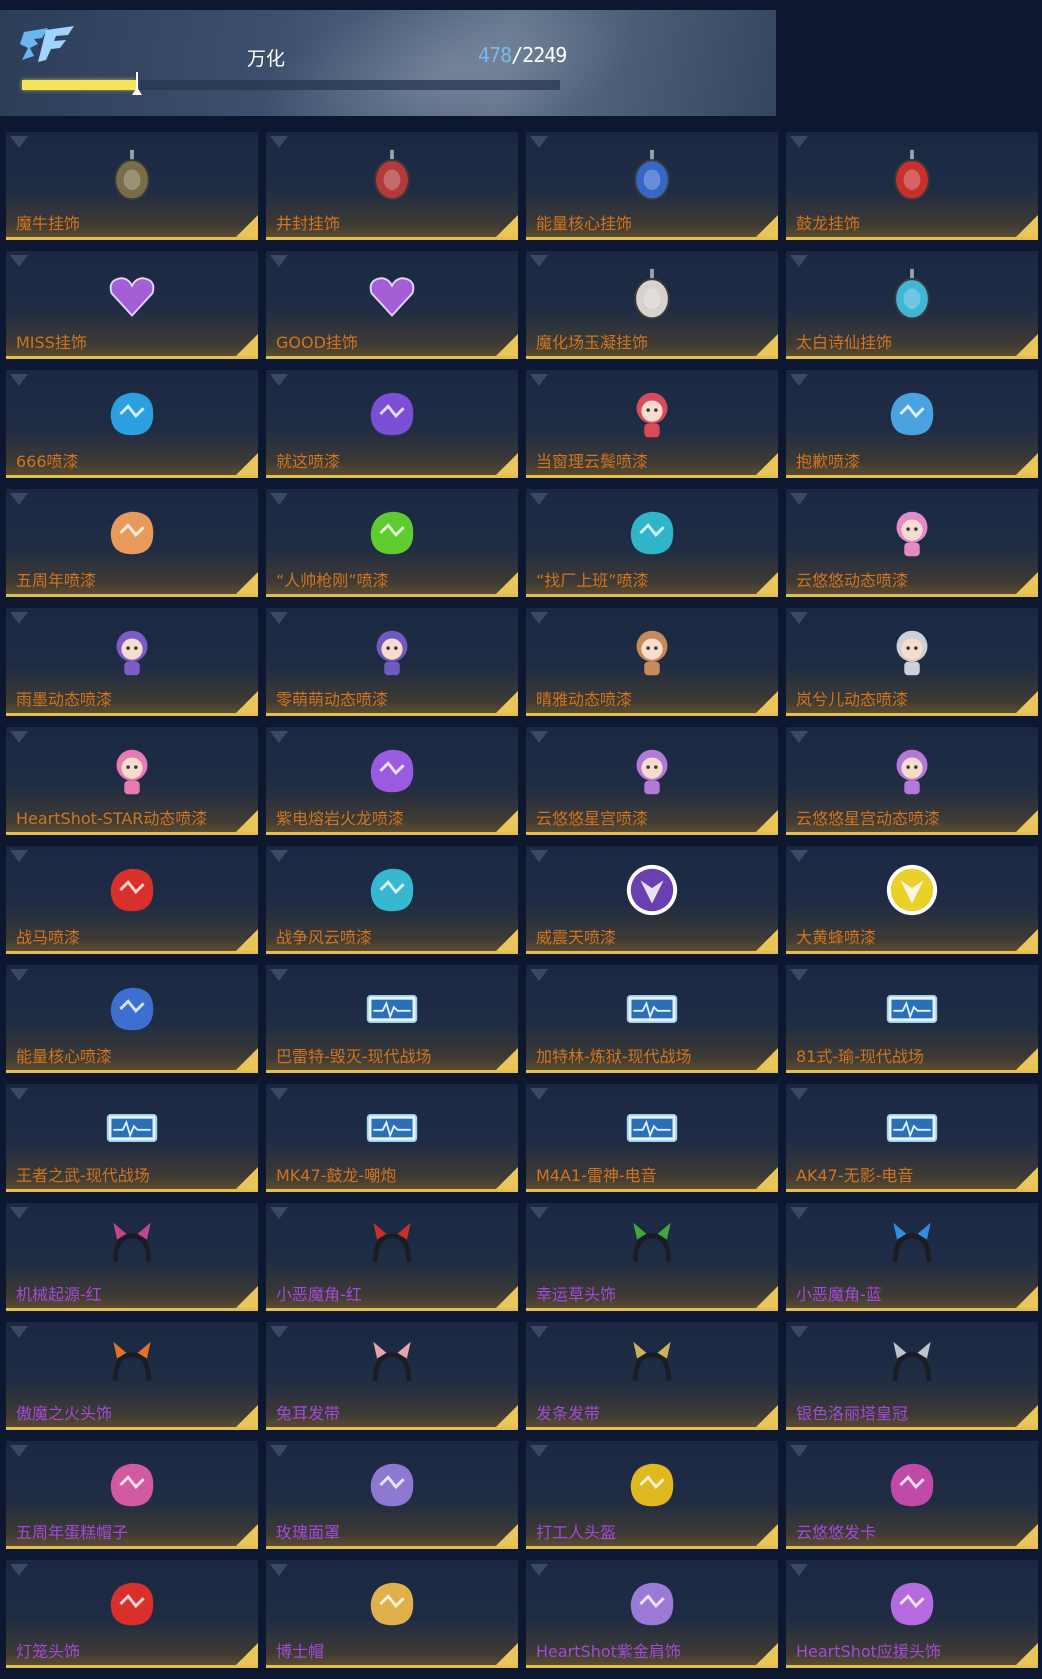 The height and width of the screenshot is (1679, 1042). Describe the element at coordinates (56, 580) in the screenshot. I see `item-label: 五周年喷漆` at that location.